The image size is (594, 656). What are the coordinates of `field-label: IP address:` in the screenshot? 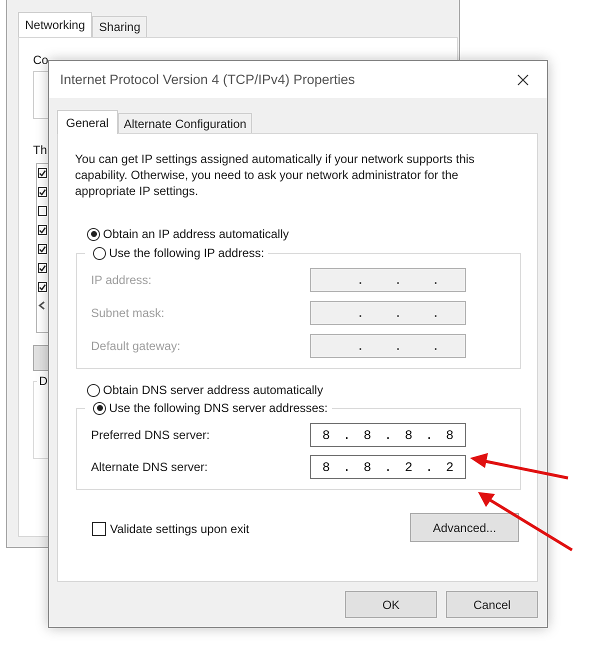 It's located at (121, 280).